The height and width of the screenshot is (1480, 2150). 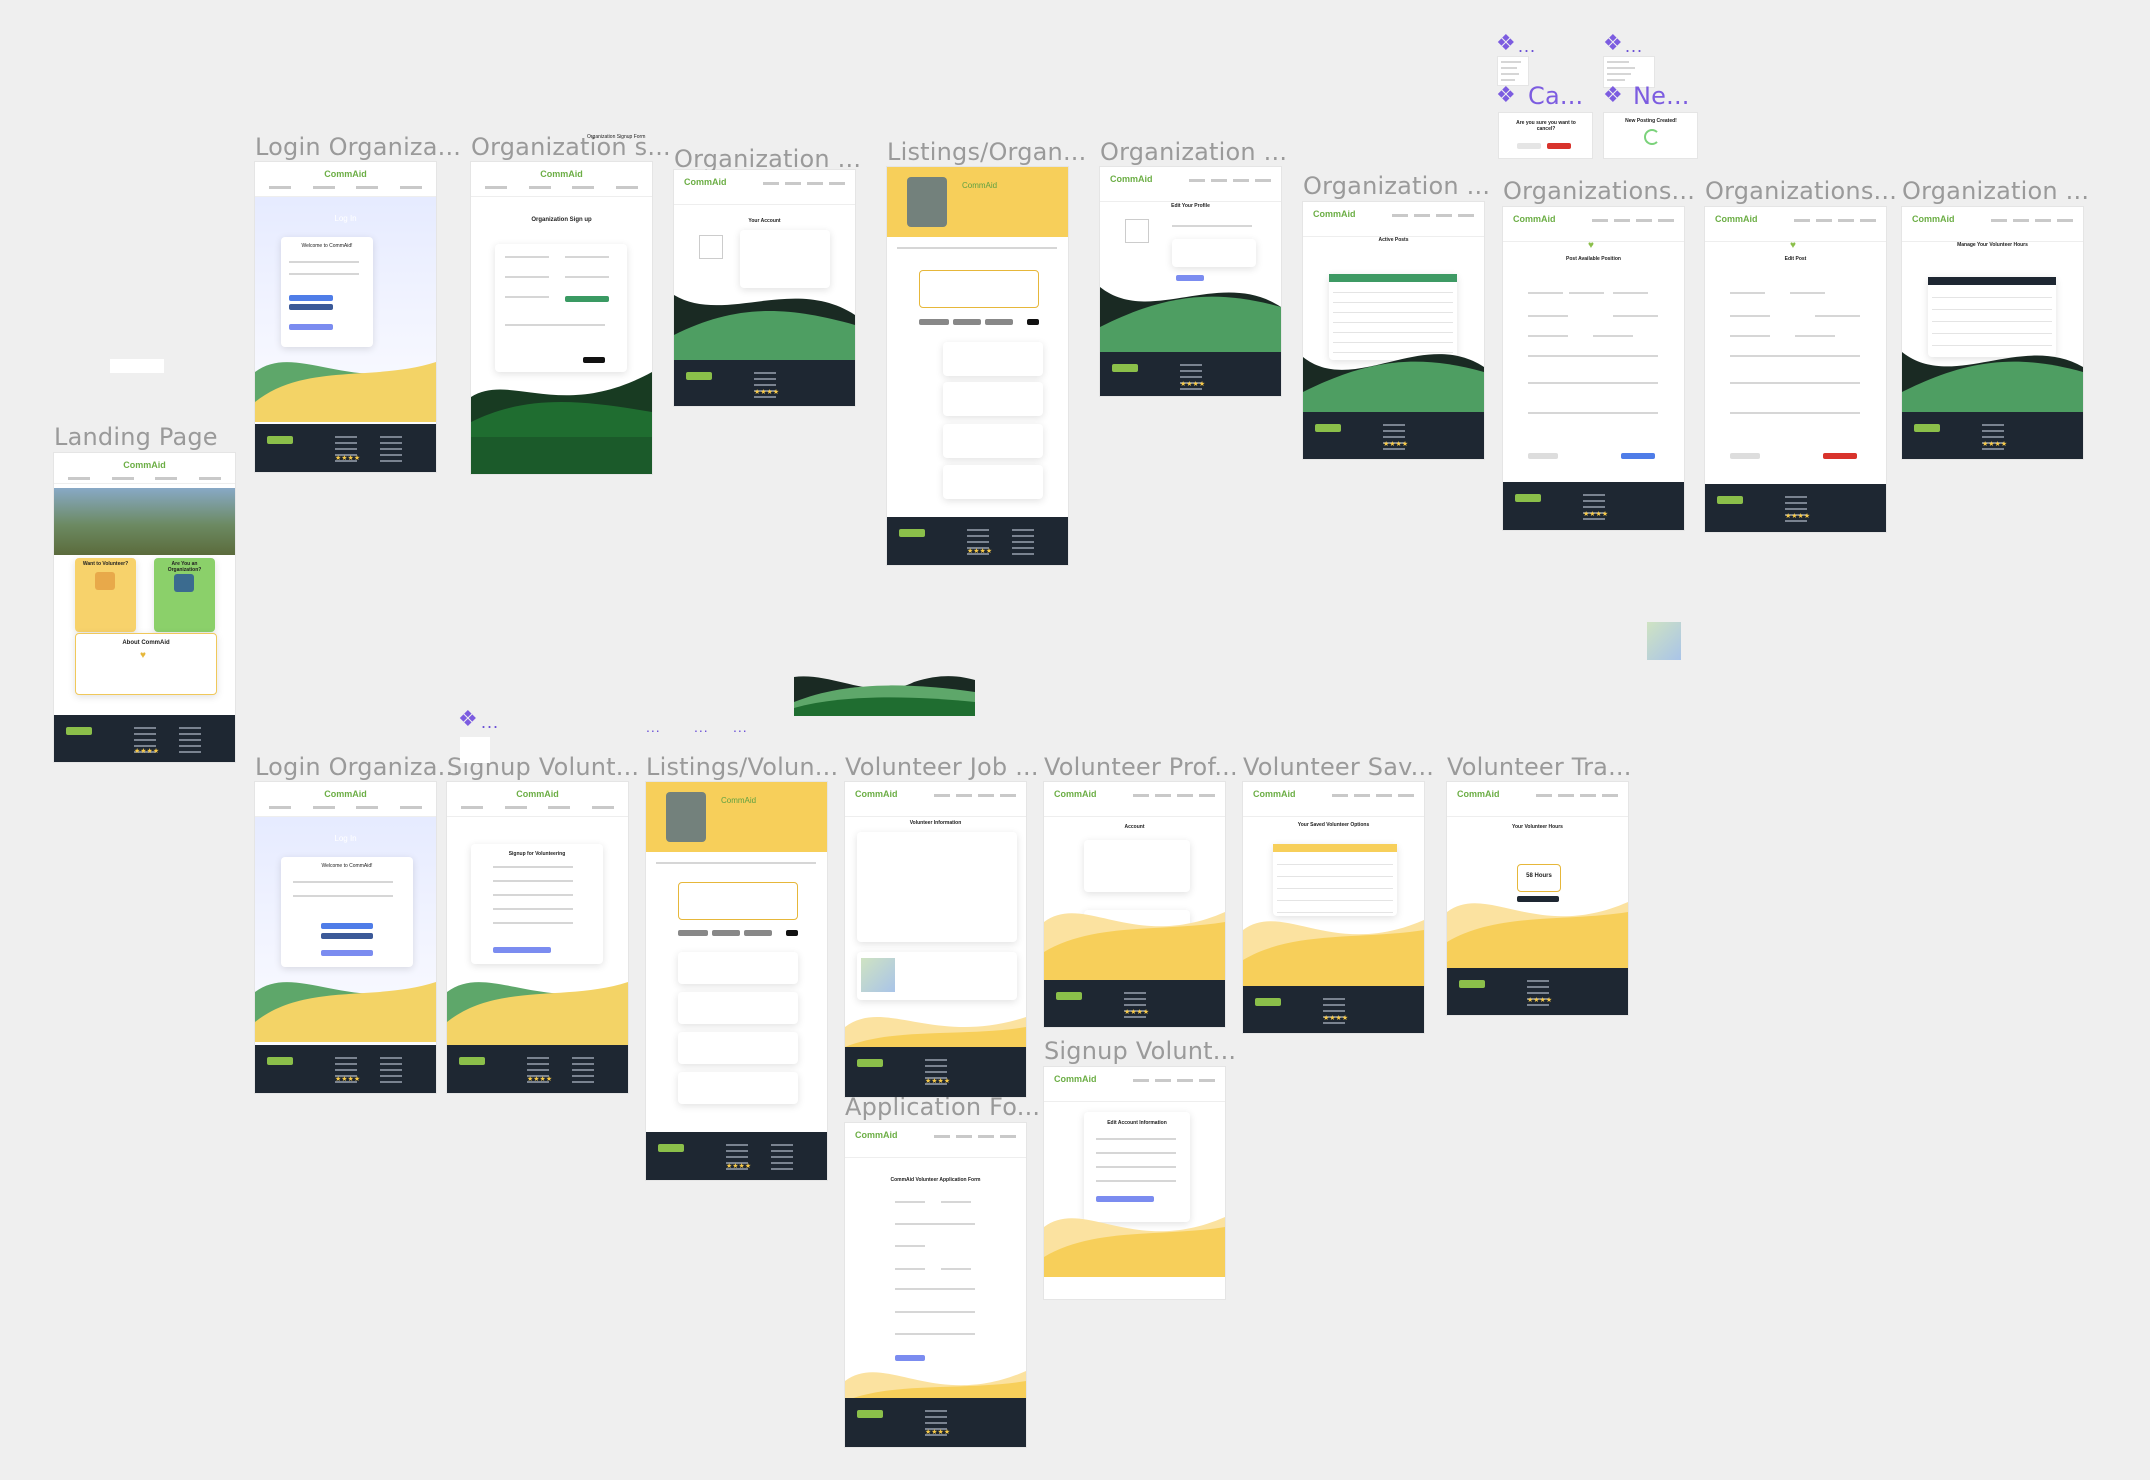 What do you see at coordinates (937, 887) in the screenshot?
I see `job-card` at bounding box center [937, 887].